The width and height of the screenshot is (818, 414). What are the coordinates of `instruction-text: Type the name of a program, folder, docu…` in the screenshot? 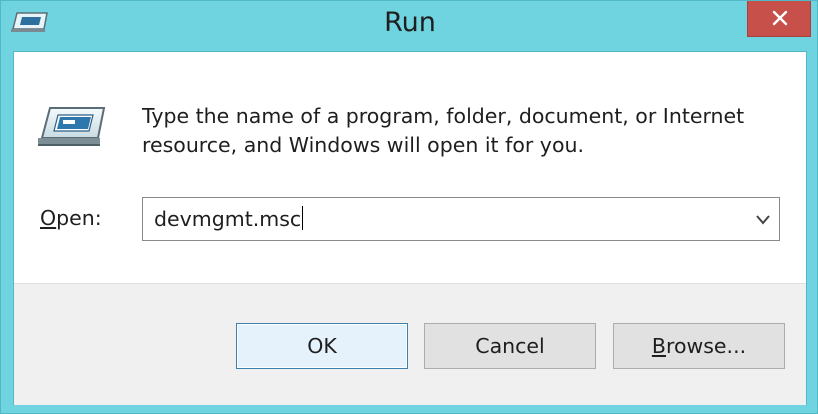 It's located at (462, 131).